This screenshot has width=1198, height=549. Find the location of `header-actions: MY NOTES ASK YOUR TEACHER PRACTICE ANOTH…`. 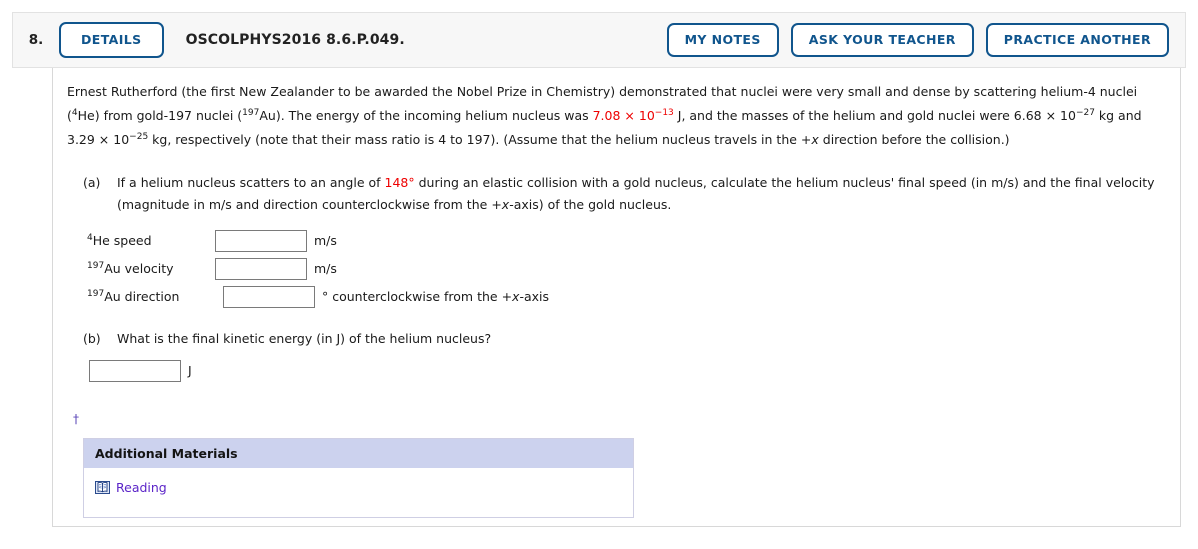

header-actions: MY NOTES ASK YOUR TEACHER PRACTICE ANOTH… is located at coordinates (925, 40).